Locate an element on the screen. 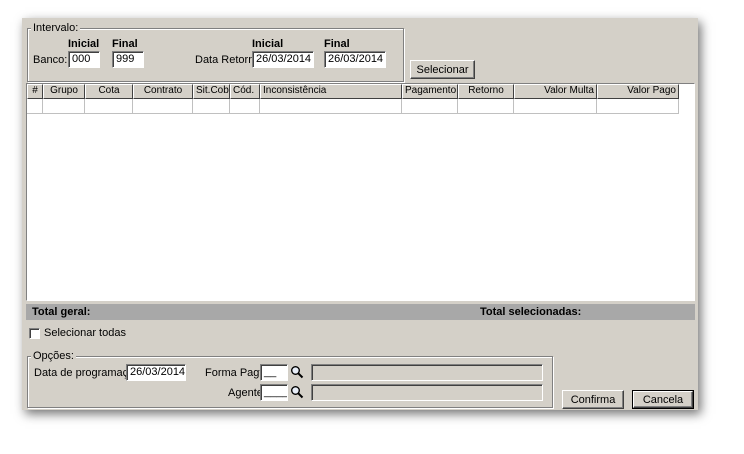  col-header-cota: Cota is located at coordinates (109, 91).